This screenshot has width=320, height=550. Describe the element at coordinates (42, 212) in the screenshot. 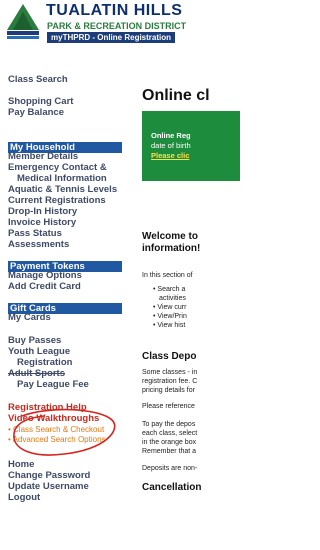

I see `nav-drop-in-history: Drop-In History` at that location.